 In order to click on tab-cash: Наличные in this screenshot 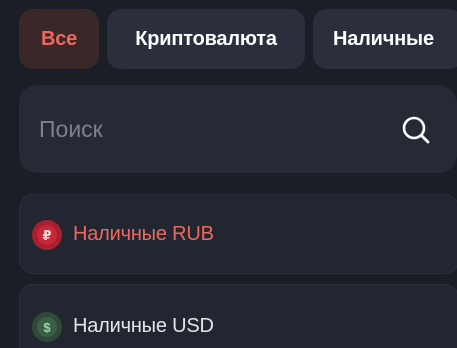, I will do `click(385, 39)`.